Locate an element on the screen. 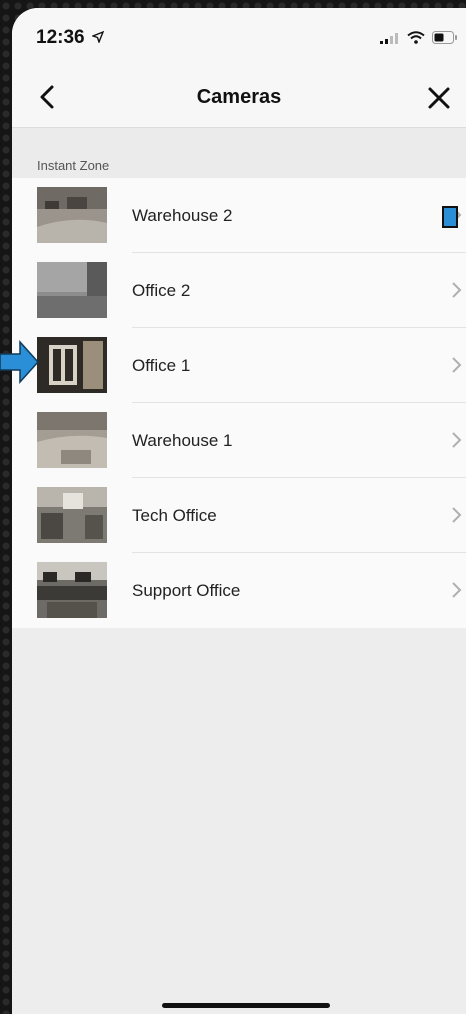 The image size is (466, 1014). camera-name: Warehouse 2 is located at coordinates (182, 215).